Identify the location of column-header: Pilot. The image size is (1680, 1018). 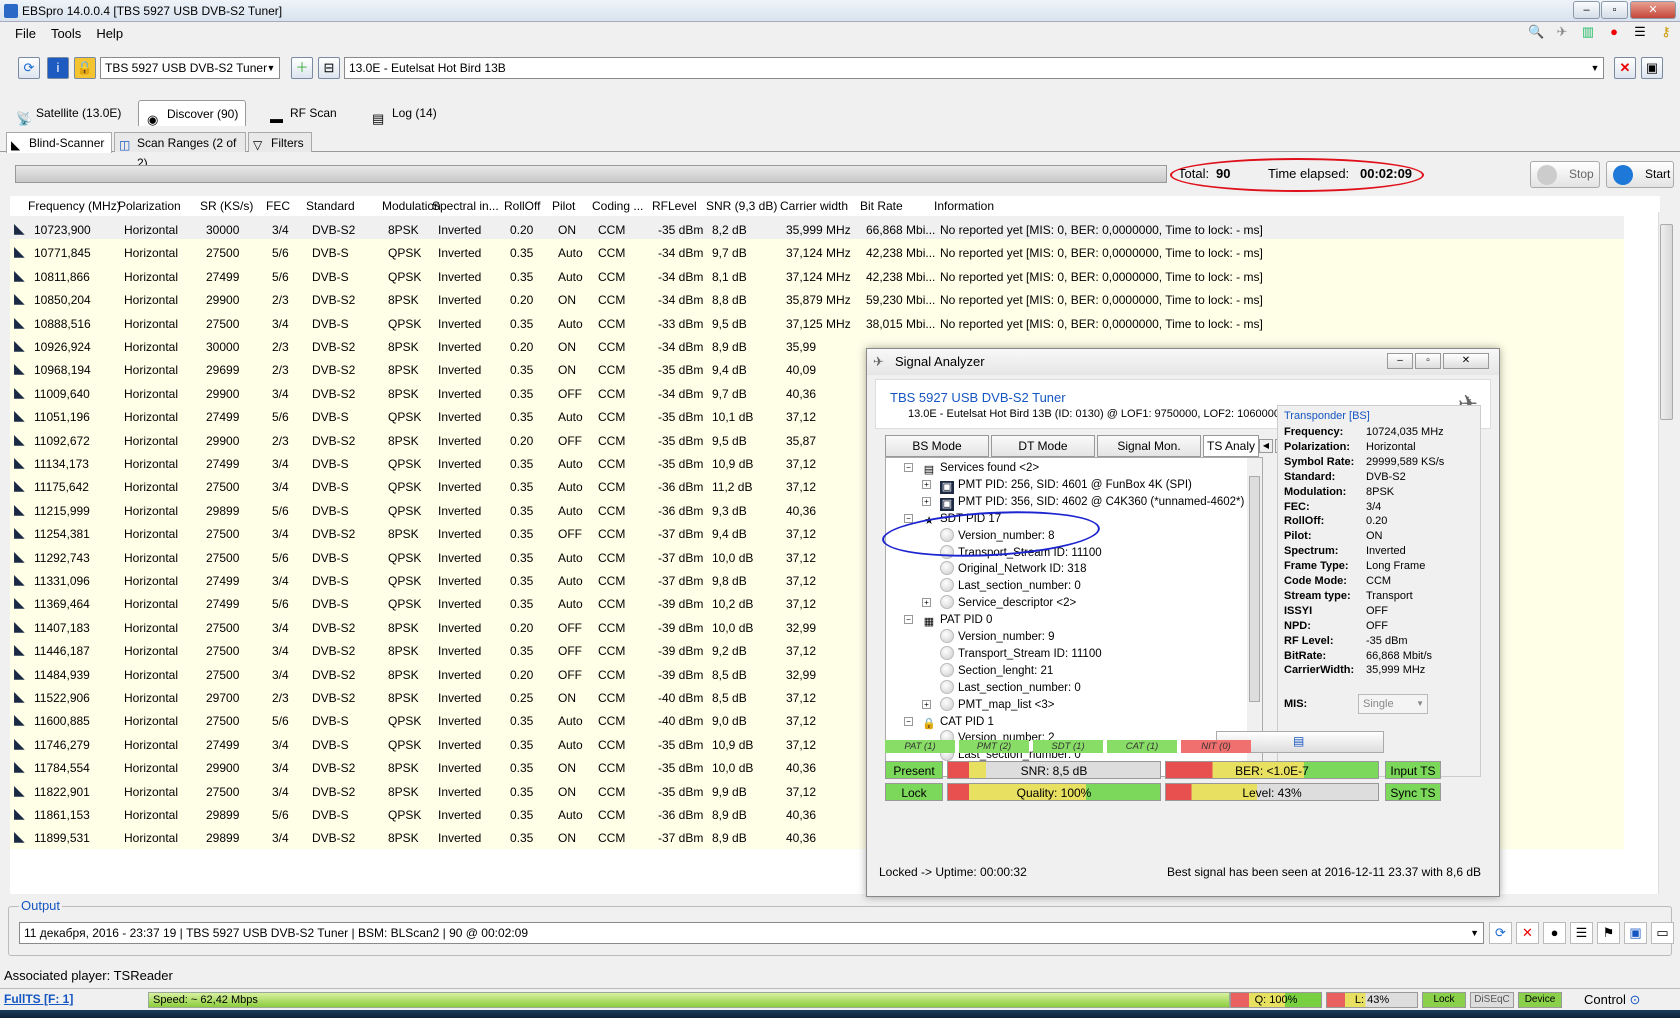
(563, 206).